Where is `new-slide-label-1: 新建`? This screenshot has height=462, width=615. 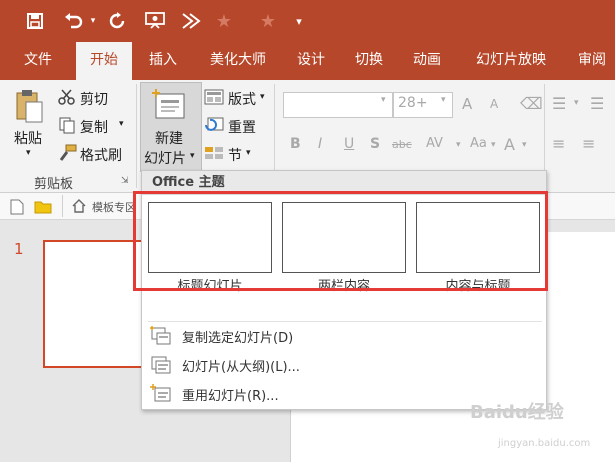 new-slide-label-1: 新建 is located at coordinates (169, 139).